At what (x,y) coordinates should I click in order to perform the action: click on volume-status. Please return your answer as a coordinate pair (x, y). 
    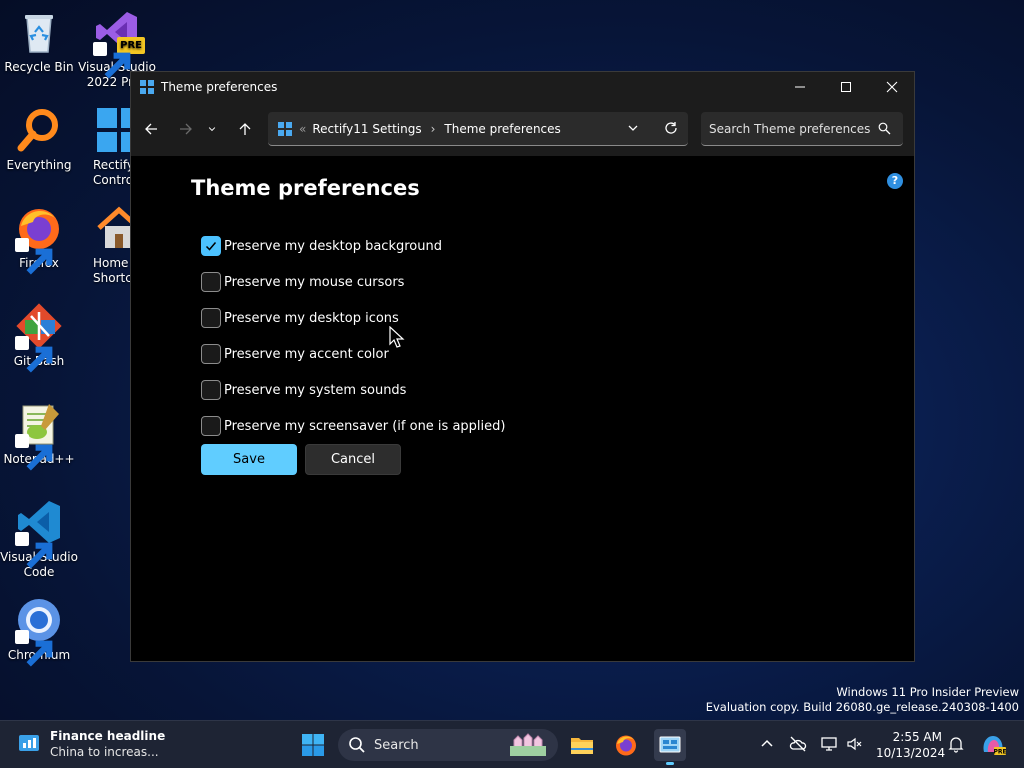
    Looking at the image, I should click on (856, 745).